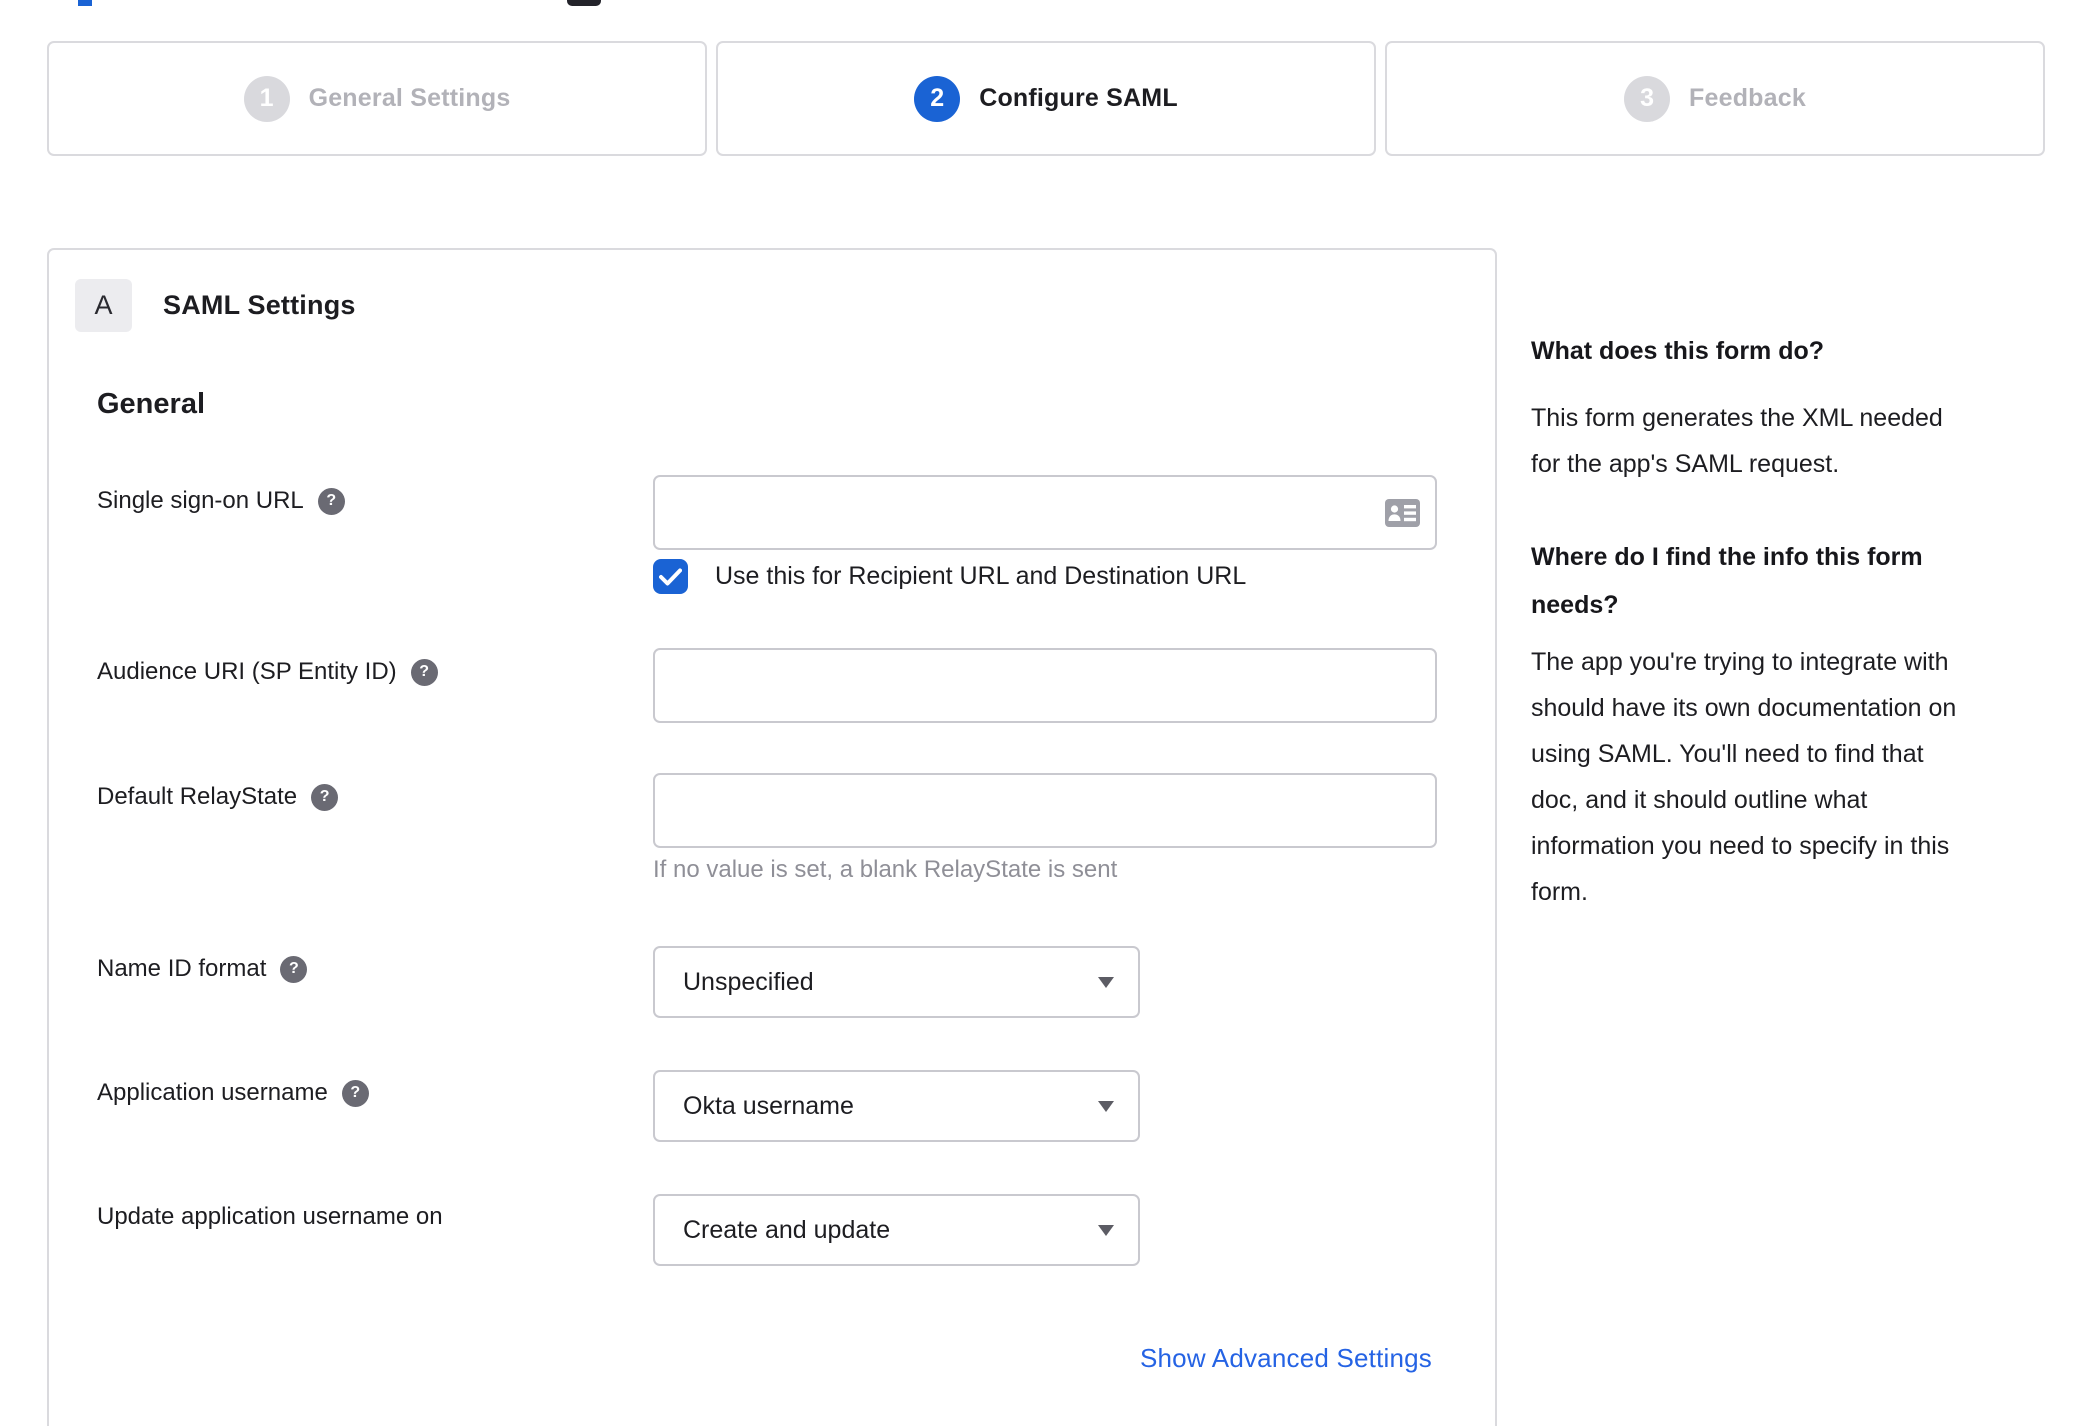 This screenshot has width=2092, height=1426. What do you see at coordinates (1727, 754) in the screenshot?
I see `help-p2-line: using SAML. You'll need to find that` at bounding box center [1727, 754].